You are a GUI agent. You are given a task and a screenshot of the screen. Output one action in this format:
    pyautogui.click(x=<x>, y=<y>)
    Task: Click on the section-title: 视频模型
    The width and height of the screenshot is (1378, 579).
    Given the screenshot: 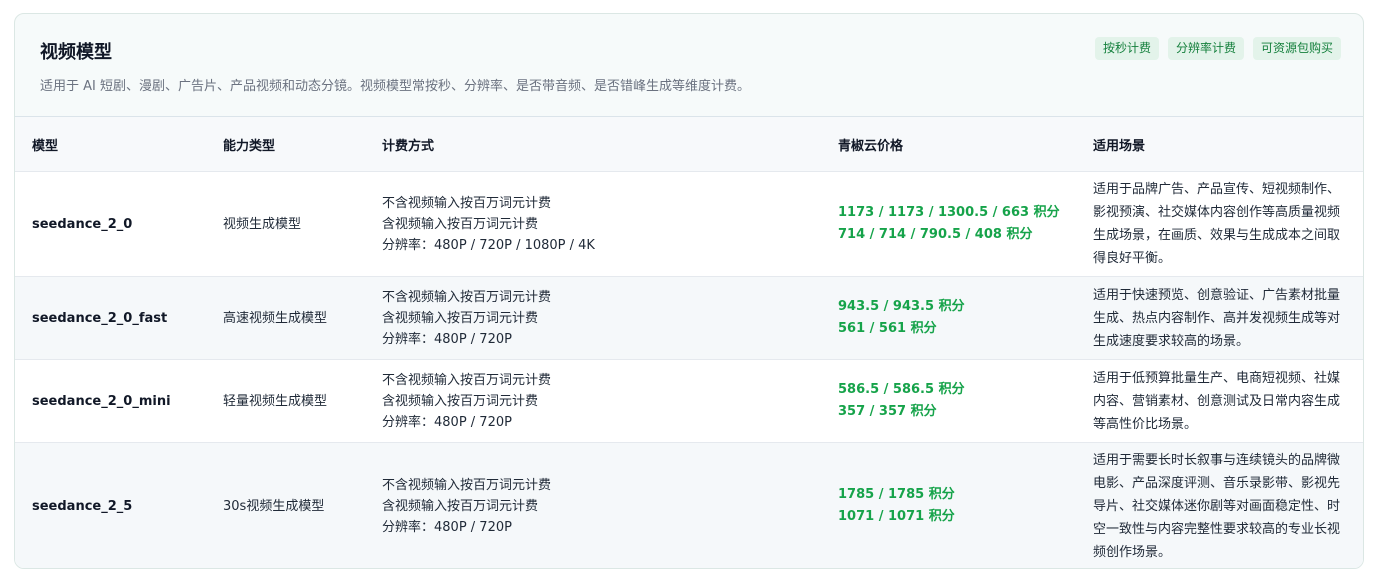 What is the action you would take?
    pyautogui.click(x=76, y=52)
    